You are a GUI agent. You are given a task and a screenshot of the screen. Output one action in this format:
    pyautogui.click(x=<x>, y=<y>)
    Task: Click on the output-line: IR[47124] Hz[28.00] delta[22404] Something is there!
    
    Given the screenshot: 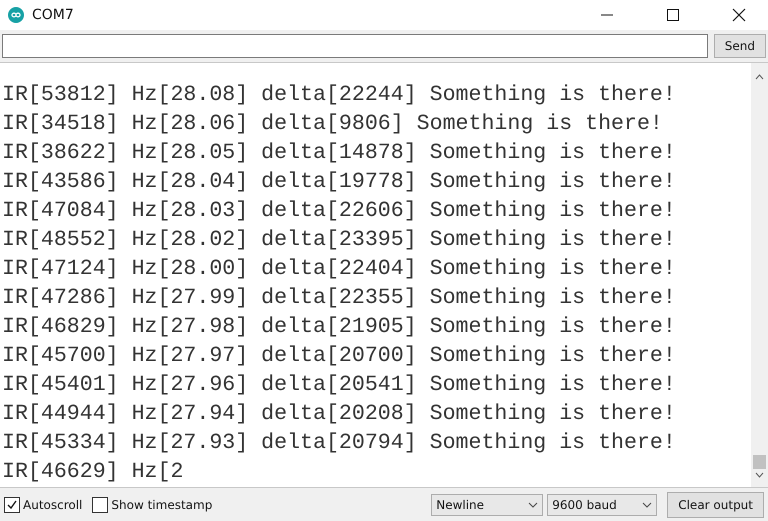 What is the action you would take?
    pyautogui.click(x=339, y=269)
    